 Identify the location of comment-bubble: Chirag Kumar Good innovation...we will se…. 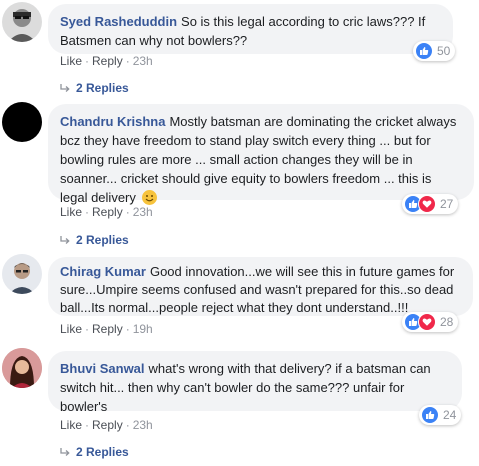
(260, 286).